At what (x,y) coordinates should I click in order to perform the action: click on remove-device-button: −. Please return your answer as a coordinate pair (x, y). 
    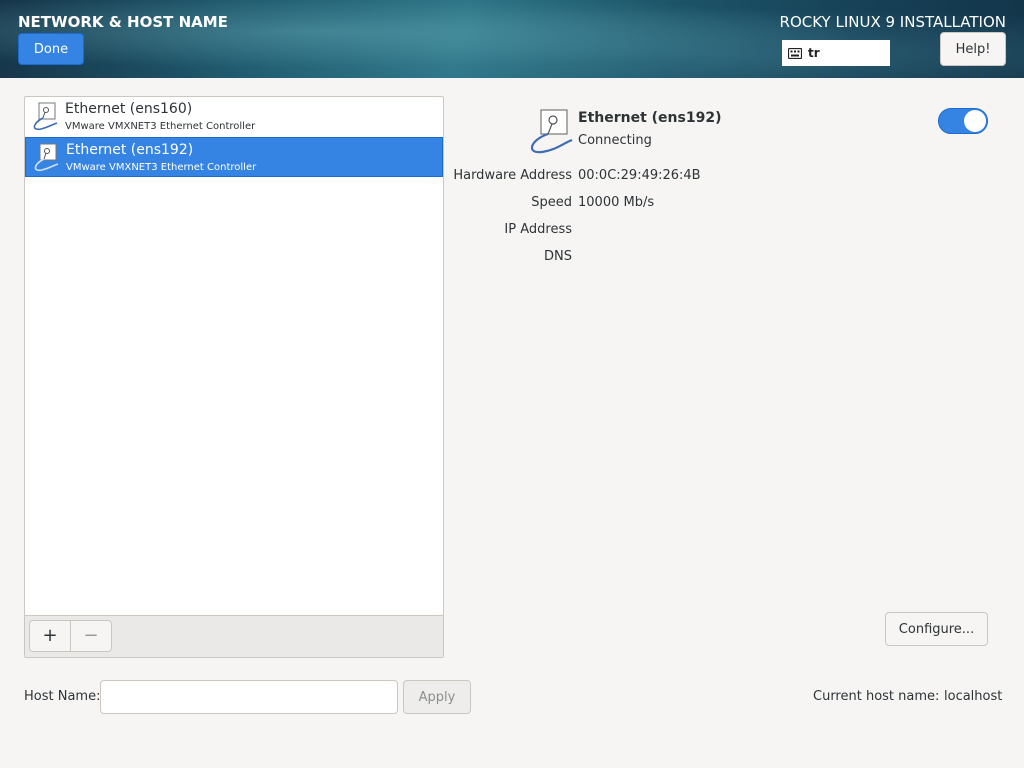
    Looking at the image, I should click on (91, 636).